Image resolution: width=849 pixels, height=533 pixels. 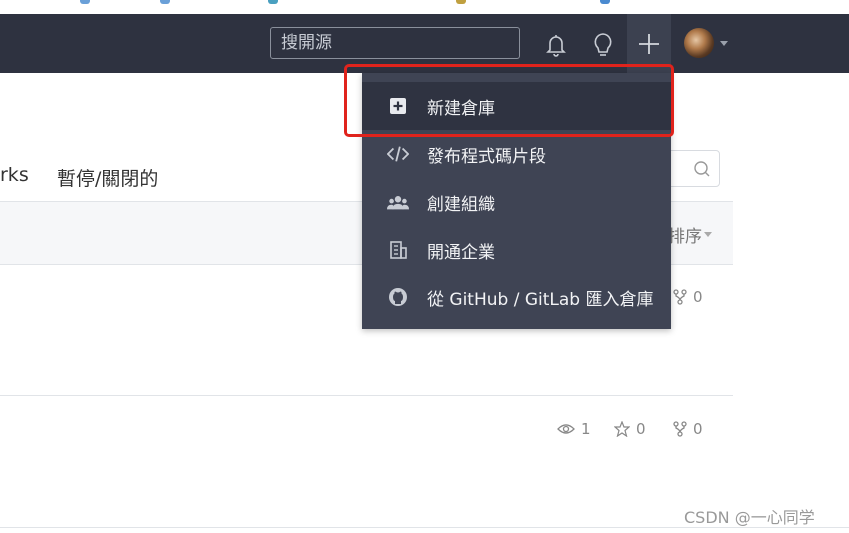 I want to click on menu-item-label: 開通企業, so click(x=461, y=252).